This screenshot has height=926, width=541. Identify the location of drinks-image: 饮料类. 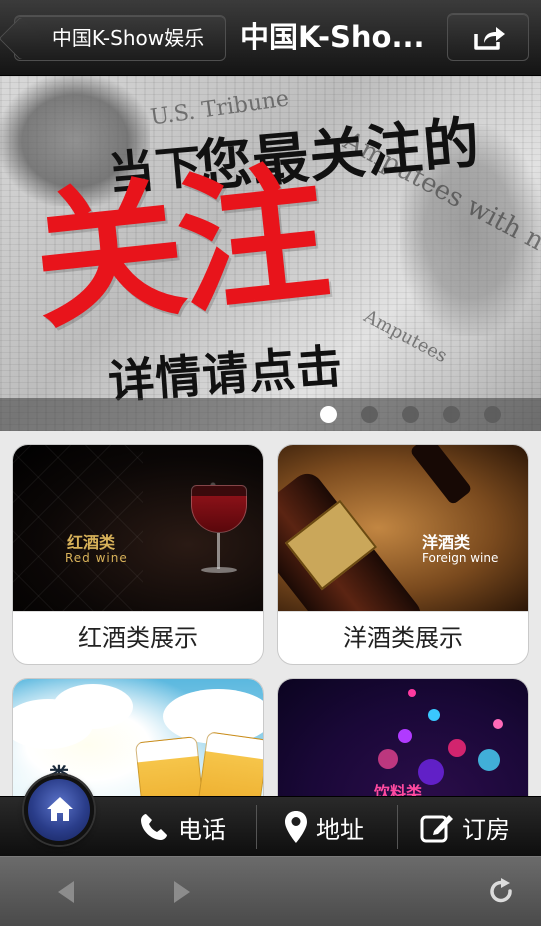
(403, 737).